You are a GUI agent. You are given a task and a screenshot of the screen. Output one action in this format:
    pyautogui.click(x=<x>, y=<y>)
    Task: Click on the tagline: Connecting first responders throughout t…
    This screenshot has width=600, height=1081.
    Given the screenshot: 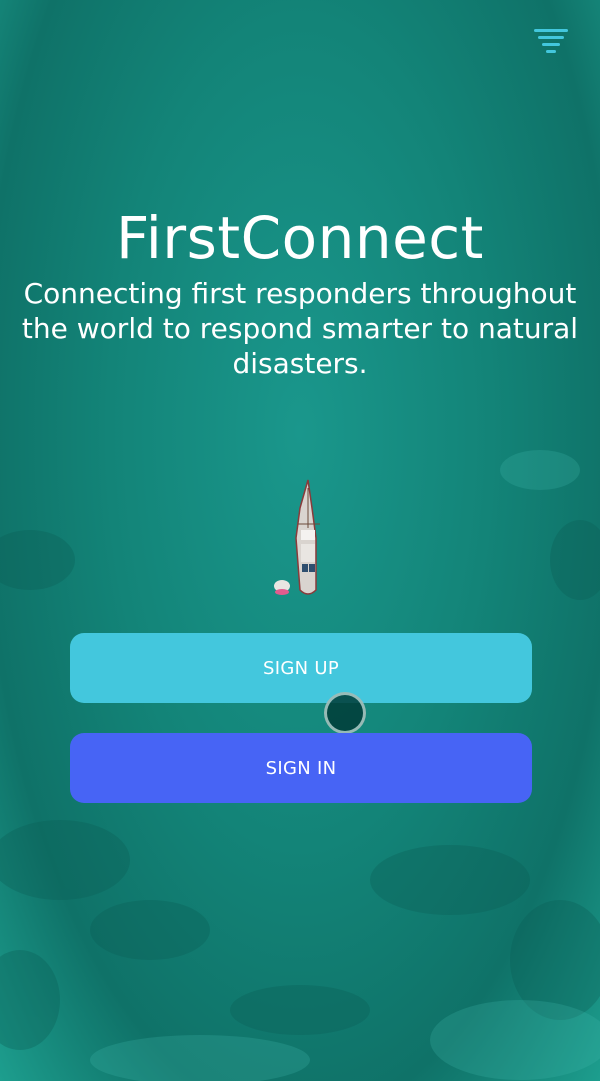 What is the action you would take?
    pyautogui.click(x=300, y=328)
    